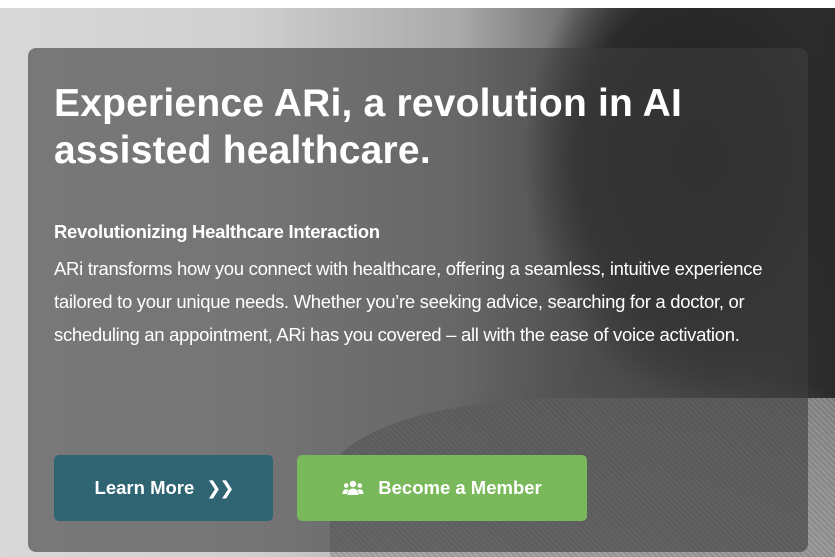  What do you see at coordinates (144, 487) in the screenshot?
I see `learn-more-label: Learn More` at bounding box center [144, 487].